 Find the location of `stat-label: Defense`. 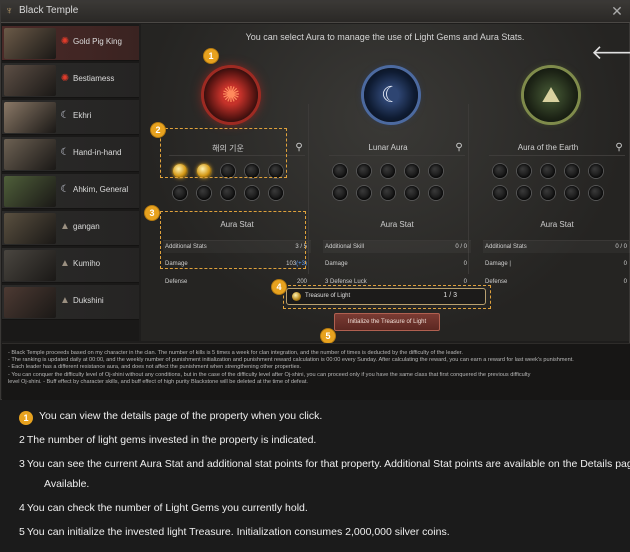

stat-label: Defense is located at coordinates (176, 282).